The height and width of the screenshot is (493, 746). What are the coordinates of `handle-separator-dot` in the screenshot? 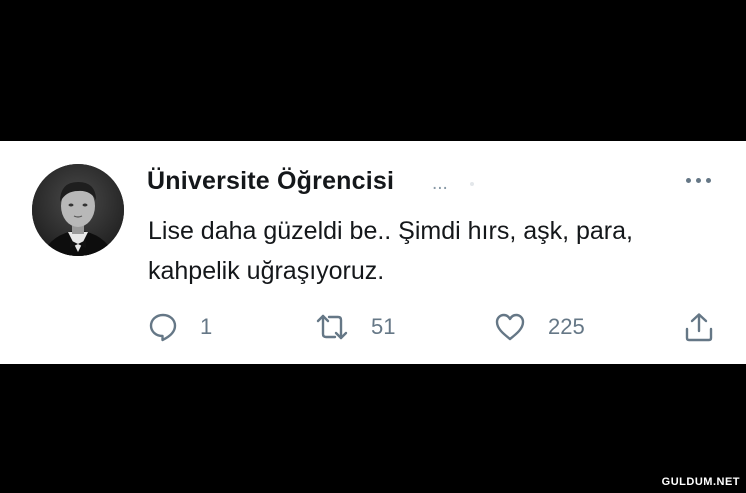 It's located at (472, 184).